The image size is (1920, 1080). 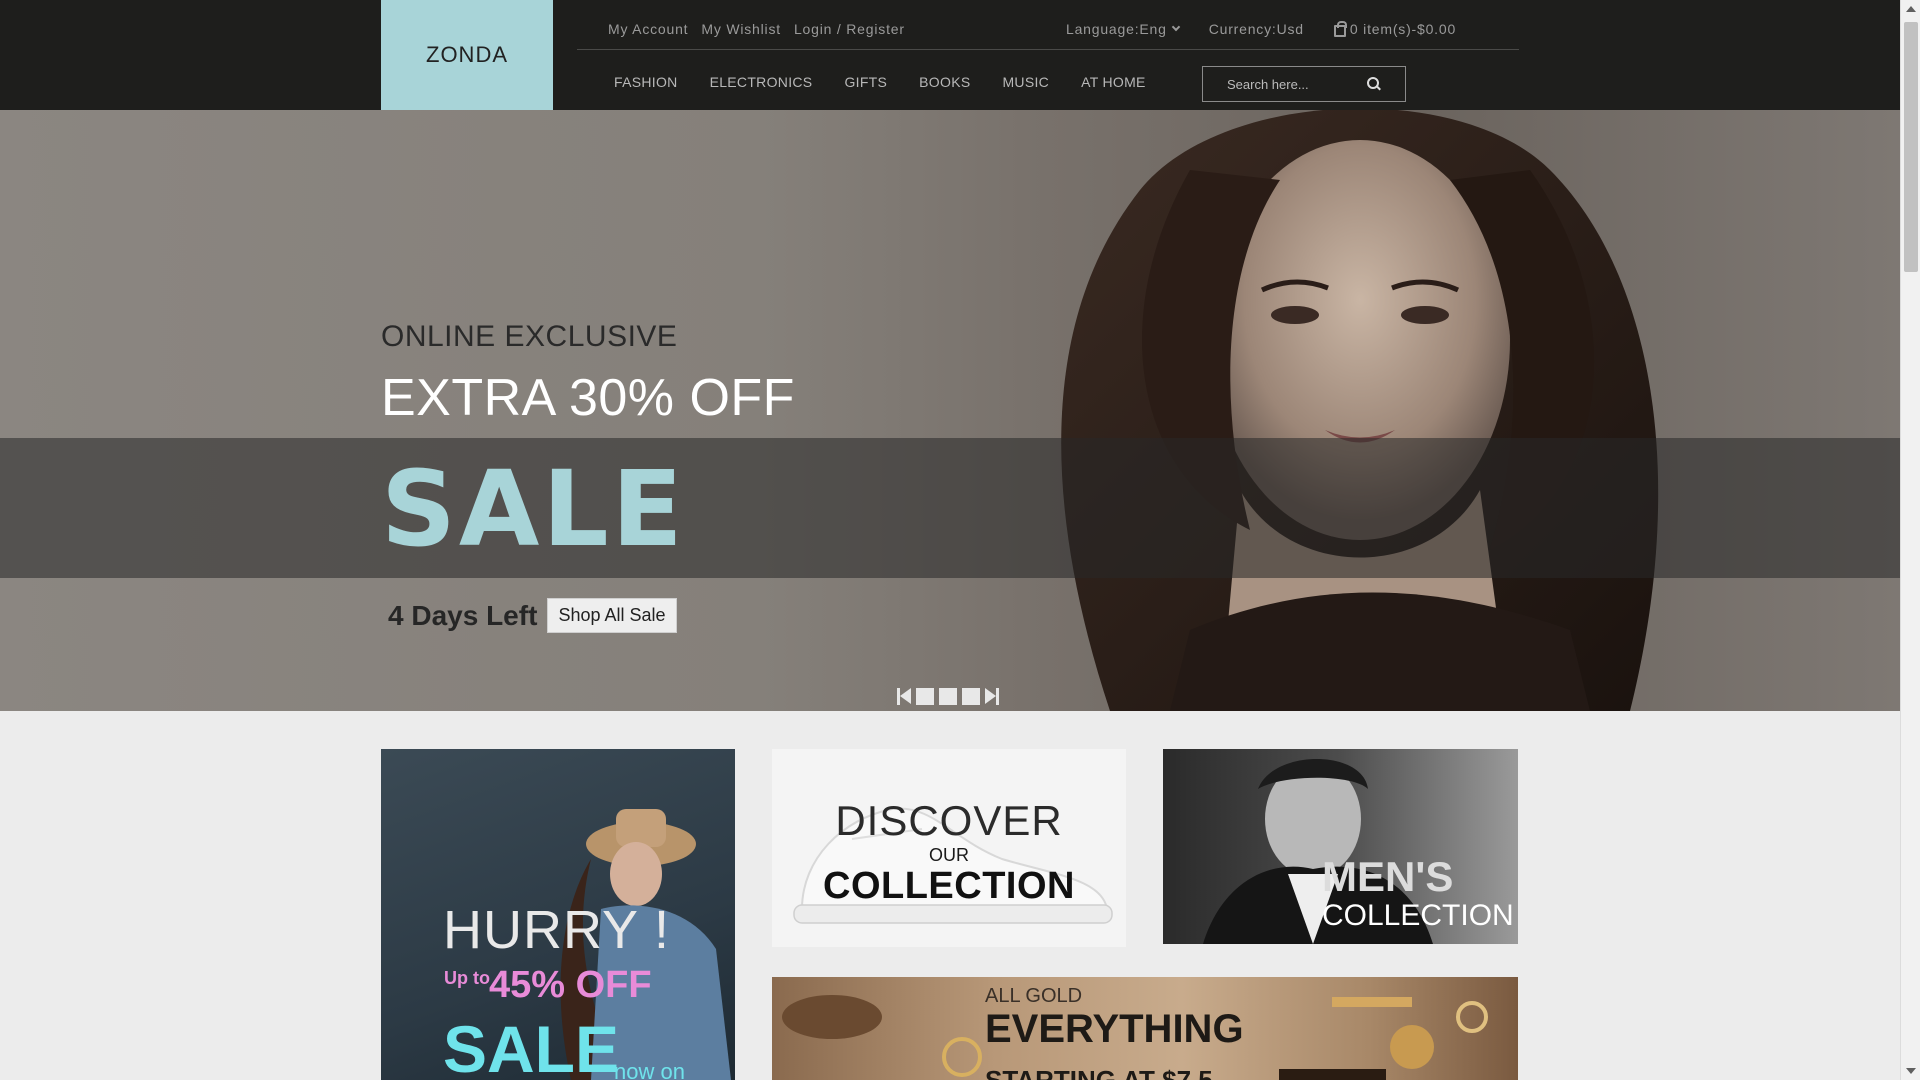 I want to click on gold-jewelry-banner: ALL GOLD EVERYTHING STARTING AT $7.5, so click(x=1145, y=1028).